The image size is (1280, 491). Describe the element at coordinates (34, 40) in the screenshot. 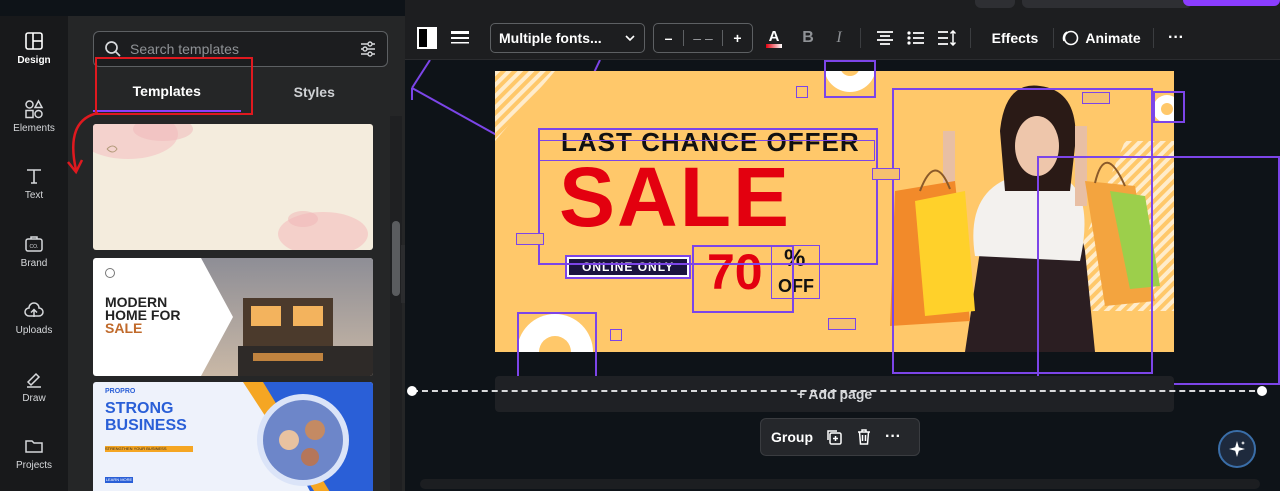

I see `design-icon` at that location.